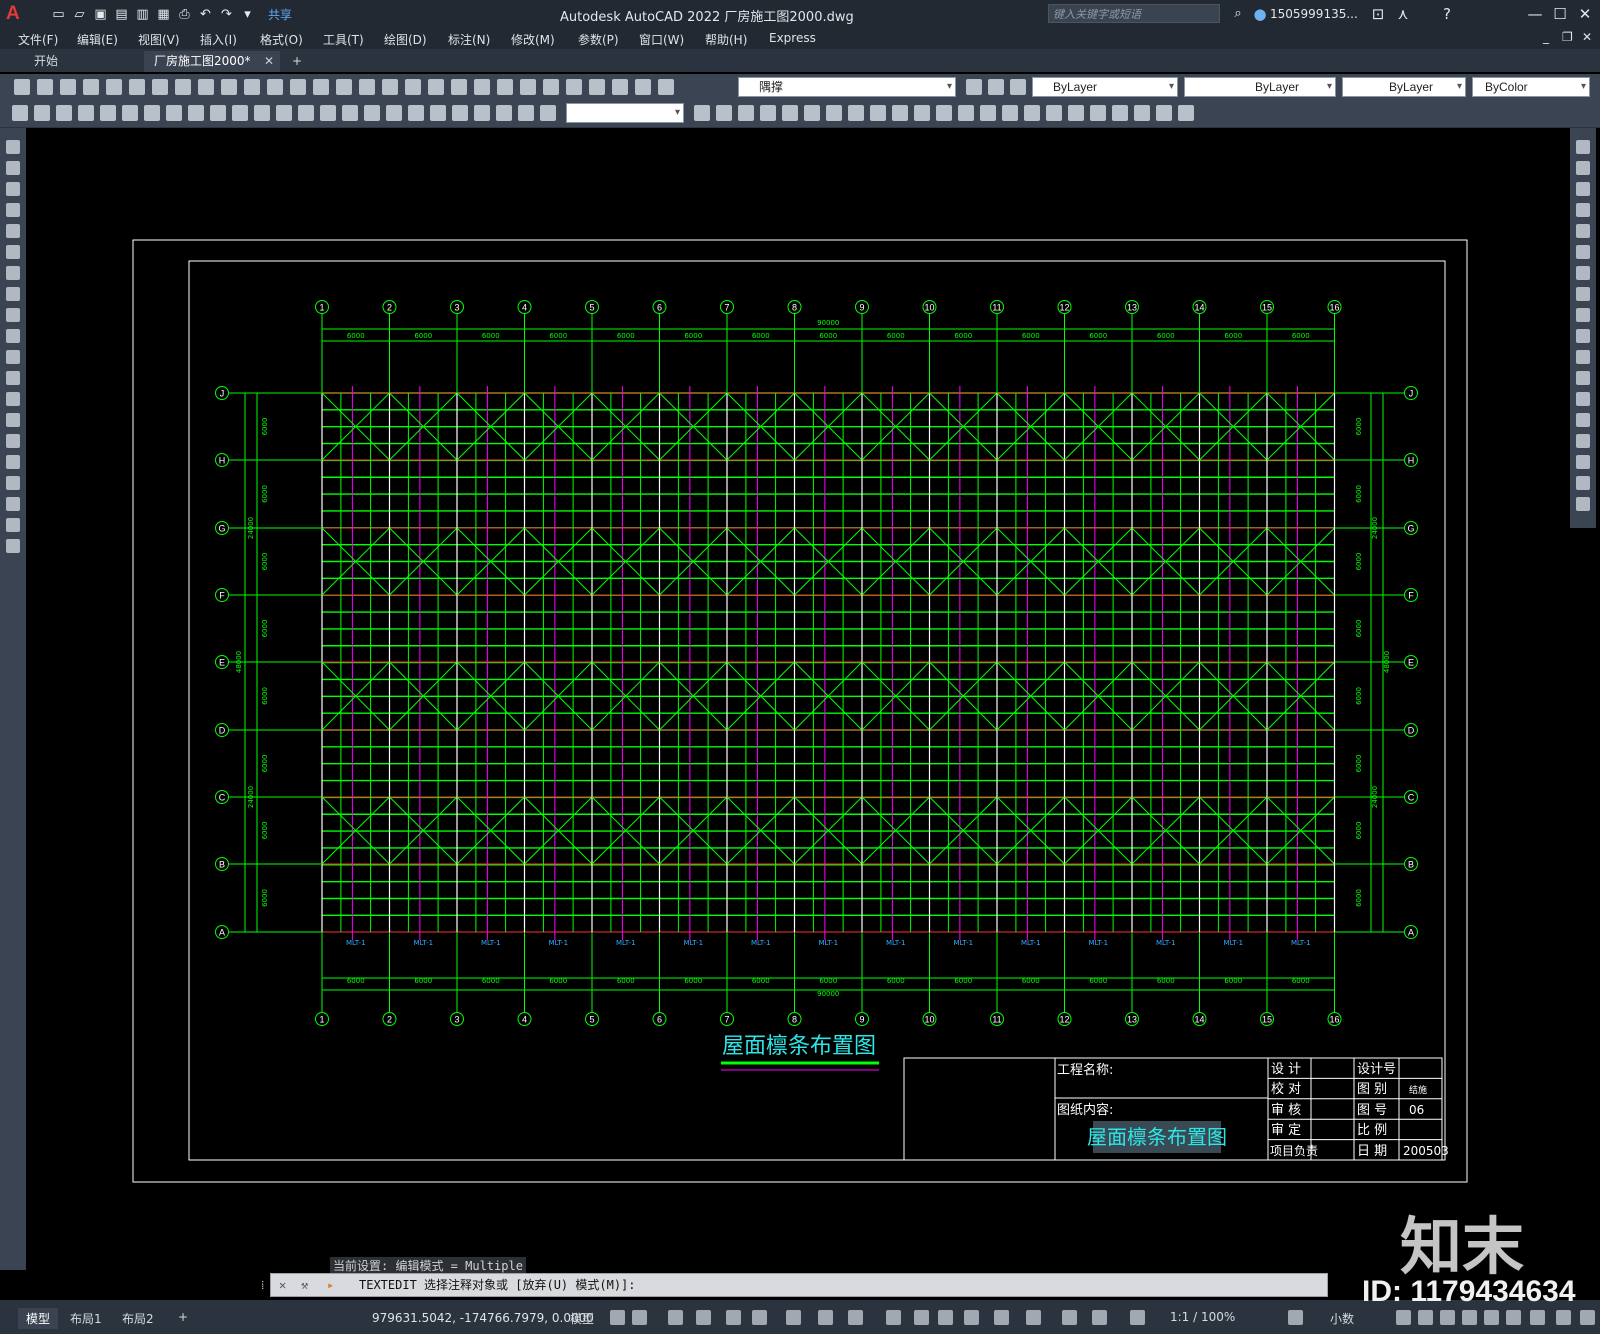 This screenshot has width=1600, height=1334. Describe the element at coordinates (661, 39) in the screenshot. I see `menu-window: 窗口(W)` at that location.